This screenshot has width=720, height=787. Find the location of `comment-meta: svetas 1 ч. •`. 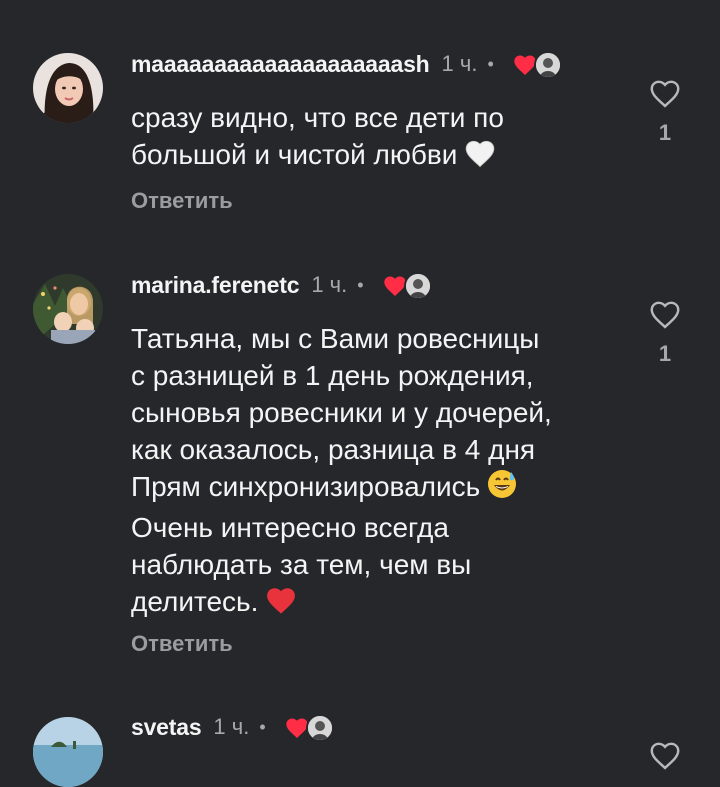

comment-meta: svetas 1 ч. • is located at coordinates (233, 727).